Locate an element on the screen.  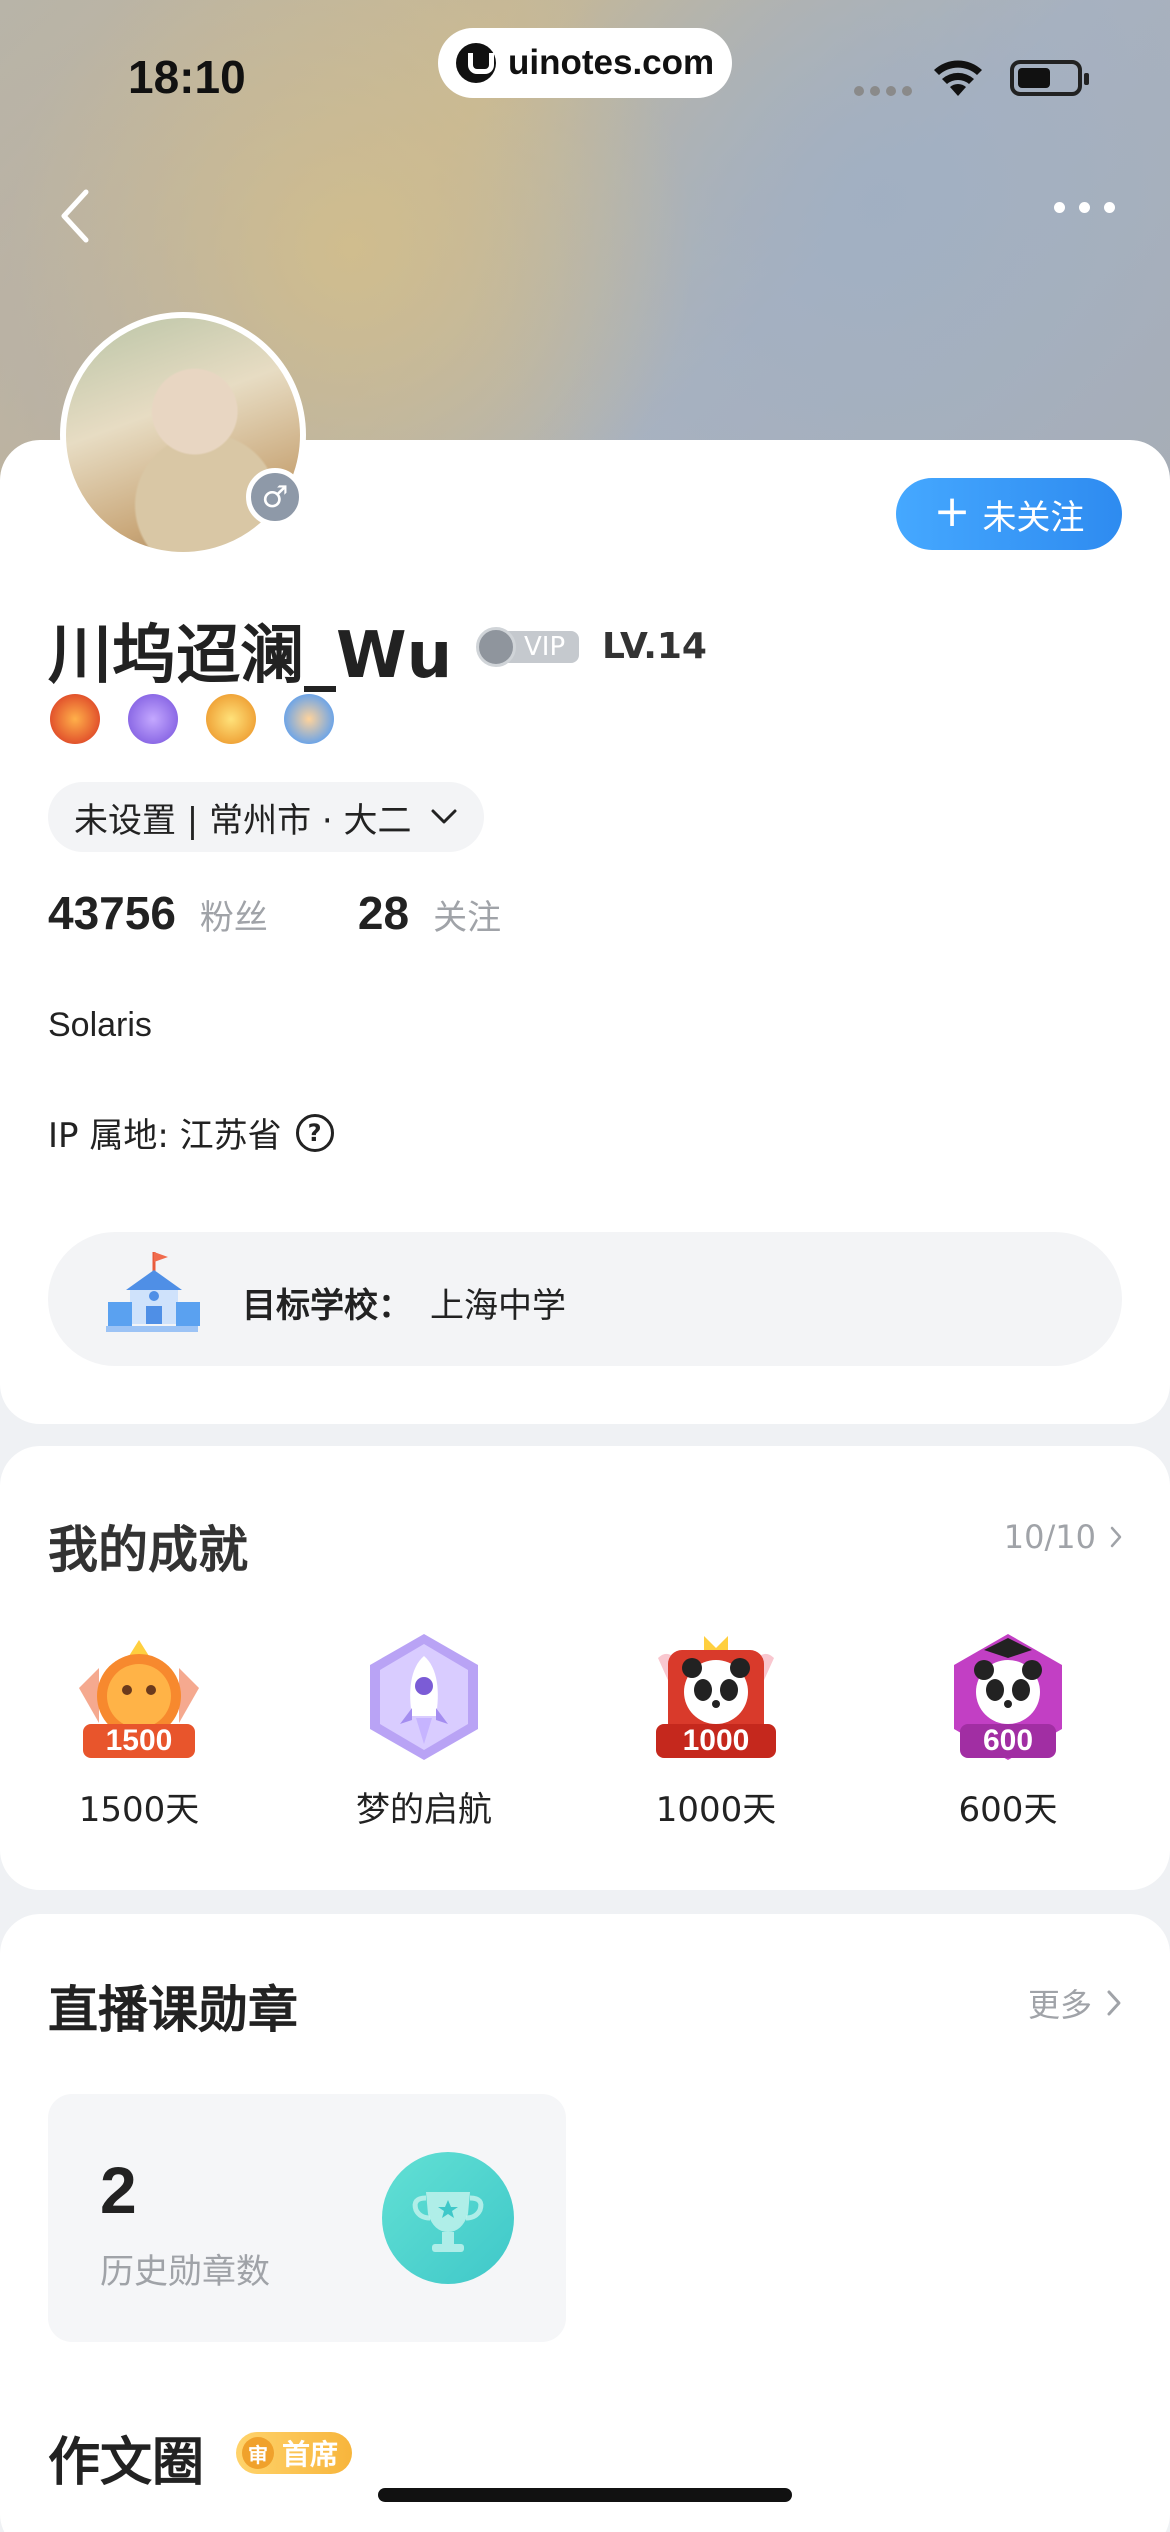
achievements-list: 1500 1500天 梦的启航 1000 1000天 600 600天 is located at coordinates (585, 1729).